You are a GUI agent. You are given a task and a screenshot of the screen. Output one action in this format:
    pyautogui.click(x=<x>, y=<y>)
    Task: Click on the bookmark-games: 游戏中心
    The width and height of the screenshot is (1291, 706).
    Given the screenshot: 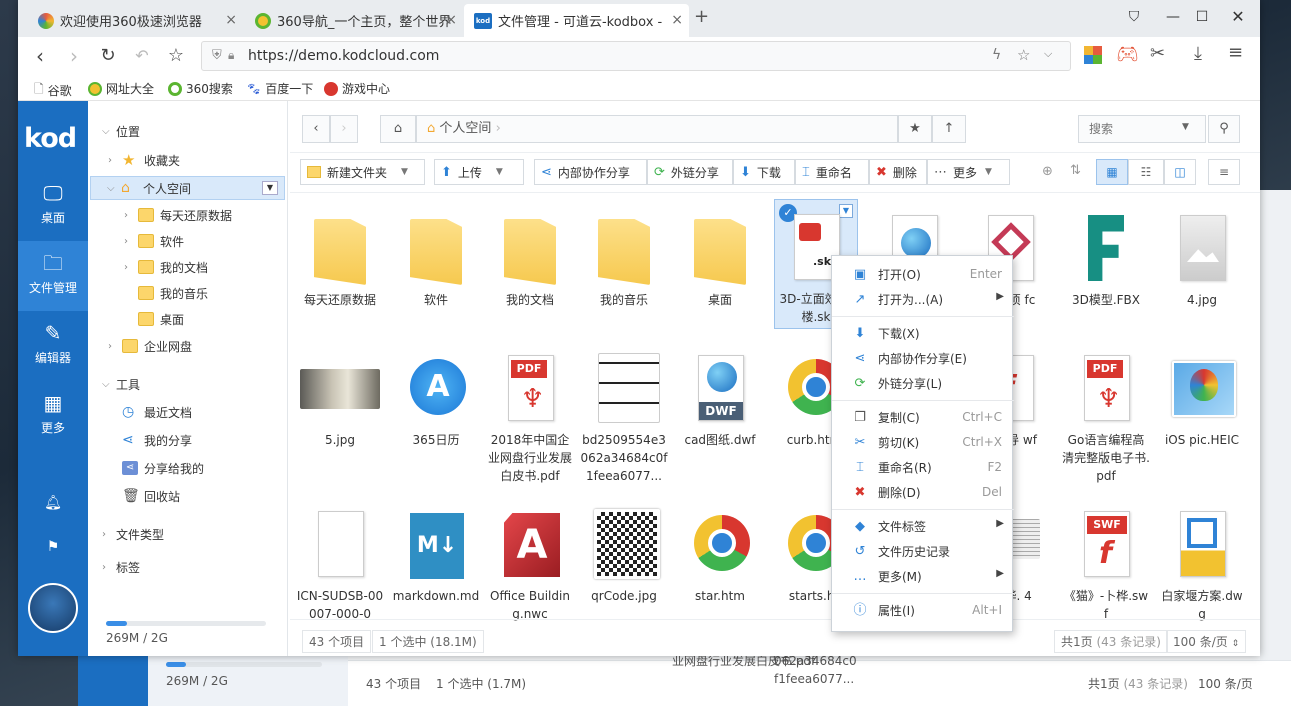 What is the action you would take?
    pyautogui.click(x=357, y=88)
    